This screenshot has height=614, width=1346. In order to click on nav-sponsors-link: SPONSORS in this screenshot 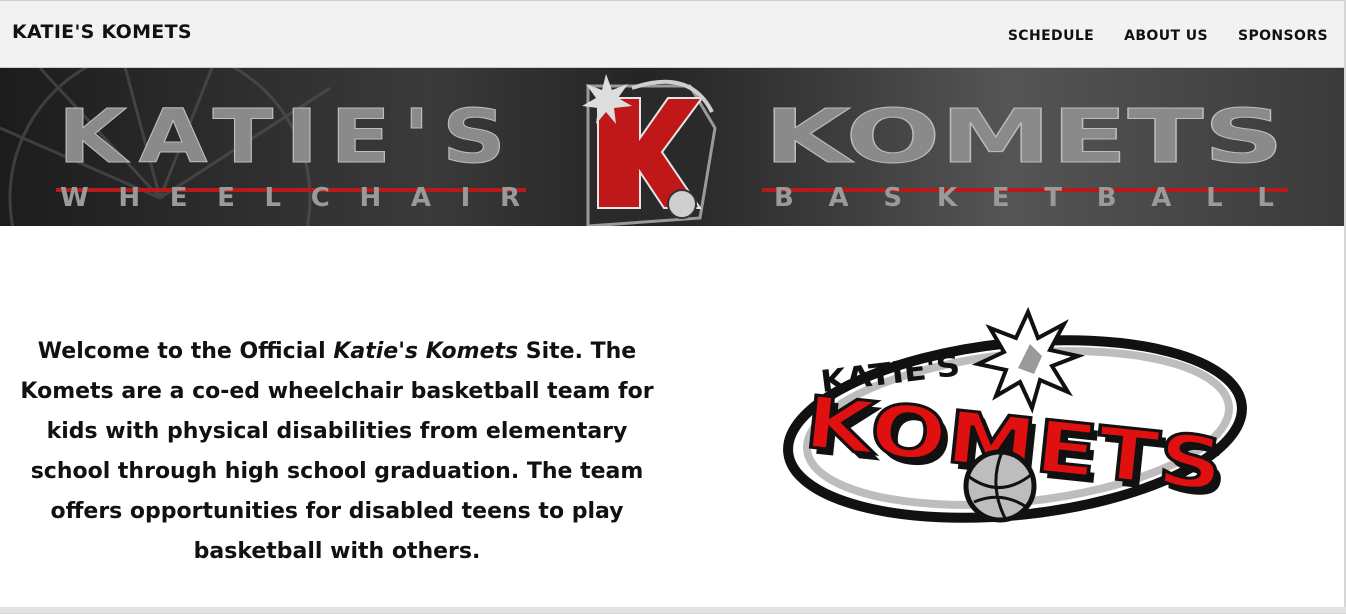, I will do `click(1283, 36)`.